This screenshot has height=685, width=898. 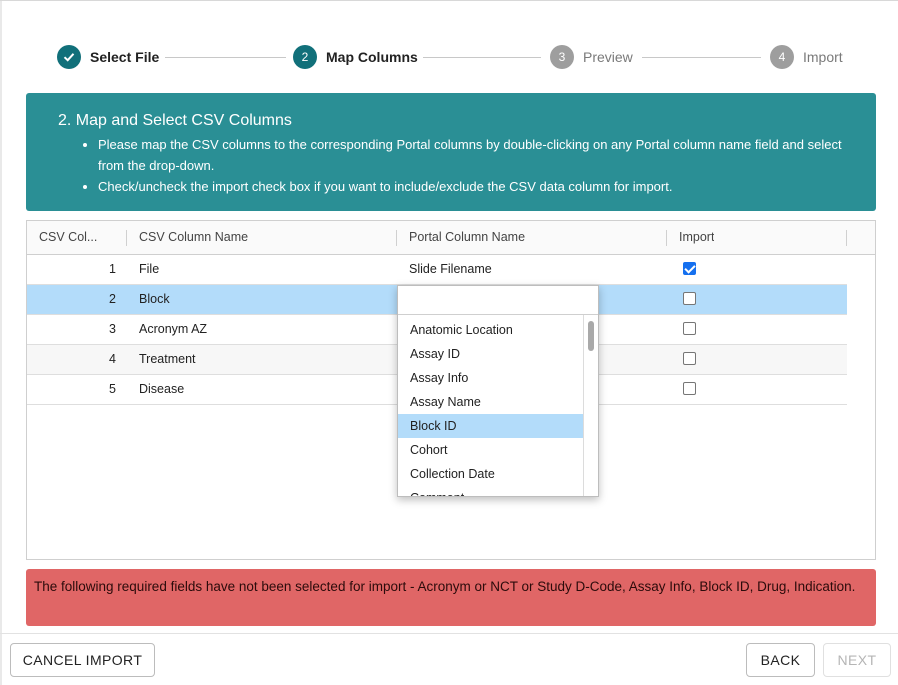 What do you see at coordinates (823, 57) in the screenshot?
I see `step-label: Import` at bounding box center [823, 57].